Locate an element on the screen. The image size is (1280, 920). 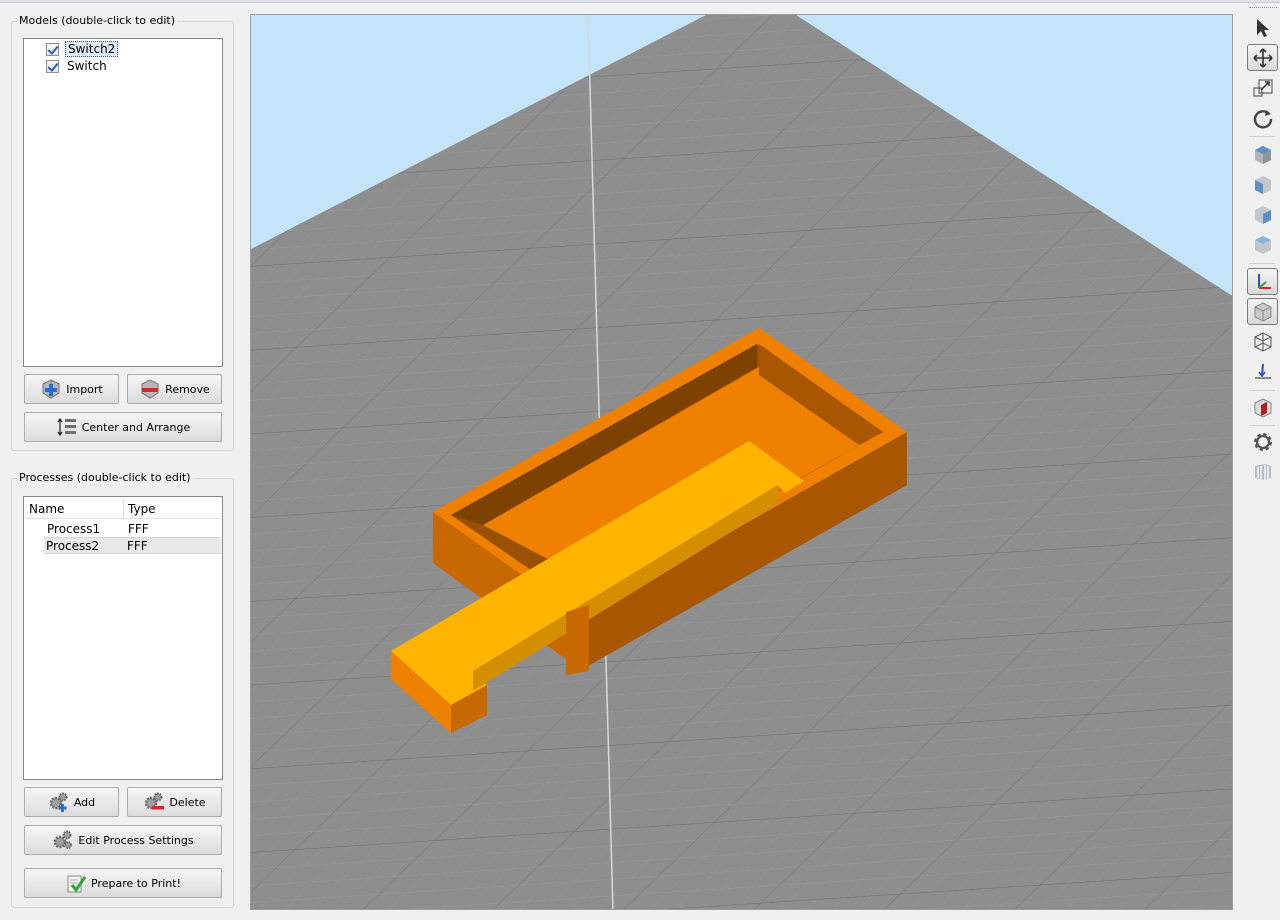
edit-process-settings-button: Edit Process Settings is located at coordinates (123, 840).